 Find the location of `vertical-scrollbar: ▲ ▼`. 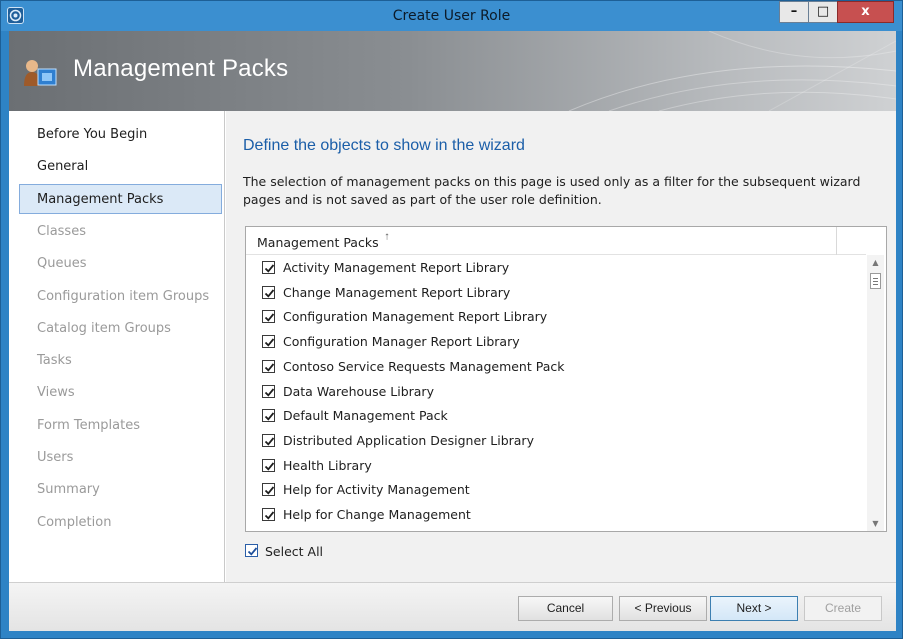

vertical-scrollbar: ▲ ▼ is located at coordinates (875, 393).